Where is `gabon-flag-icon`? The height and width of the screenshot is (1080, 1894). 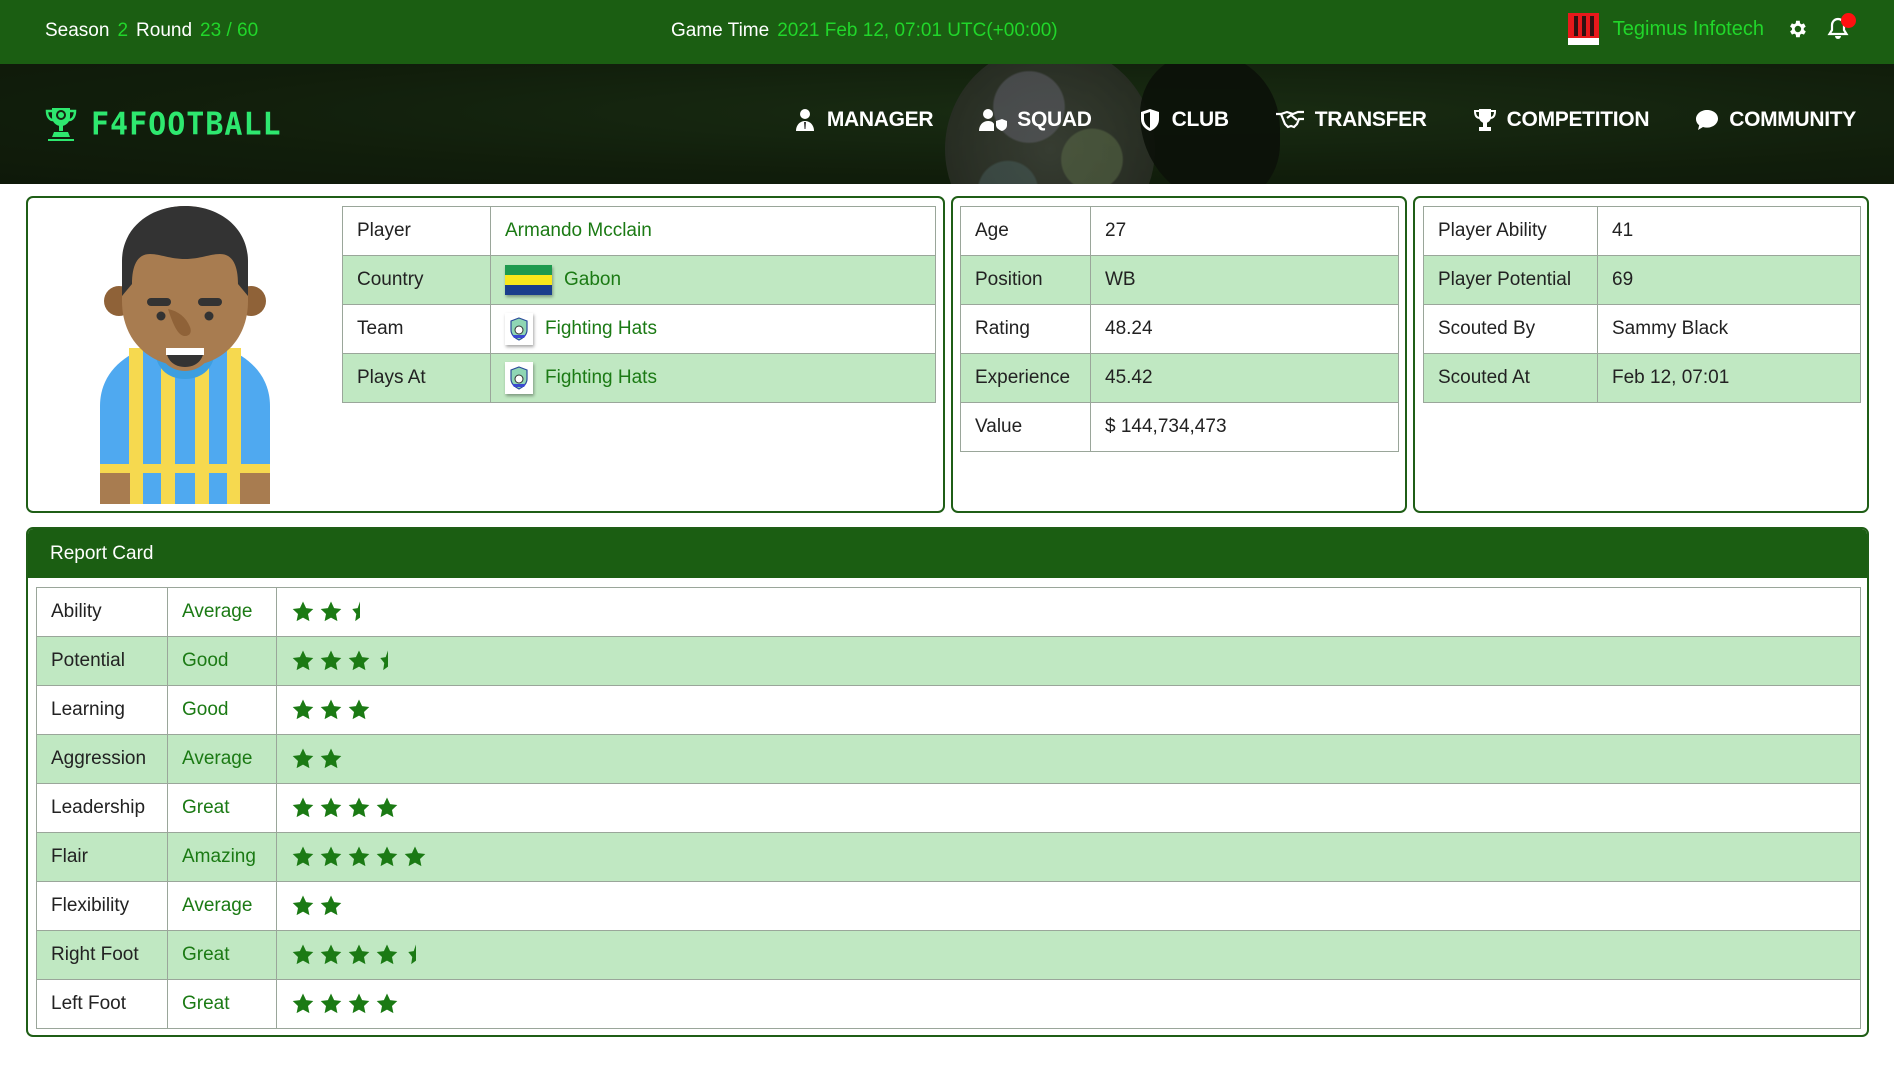
gabon-flag-icon is located at coordinates (528, 280).